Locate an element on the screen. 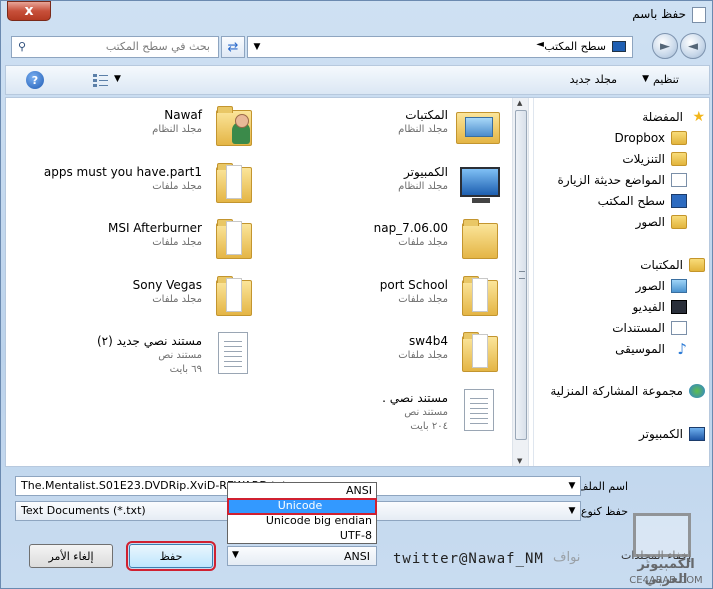 The width and height of the screenshot is (713, 589). file-item: Sony Vegas مجلد ملفات is located at coordinates (136, 300).